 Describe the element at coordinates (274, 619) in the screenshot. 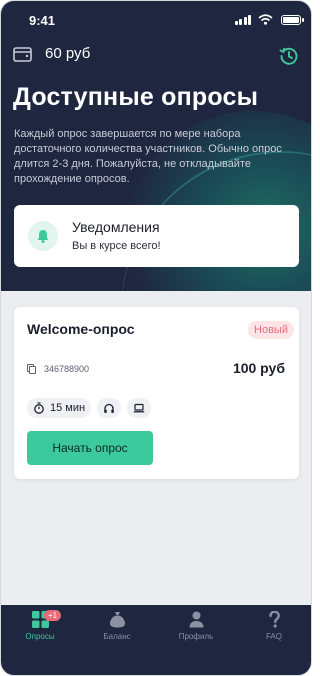

I see `question-icon` at that location.